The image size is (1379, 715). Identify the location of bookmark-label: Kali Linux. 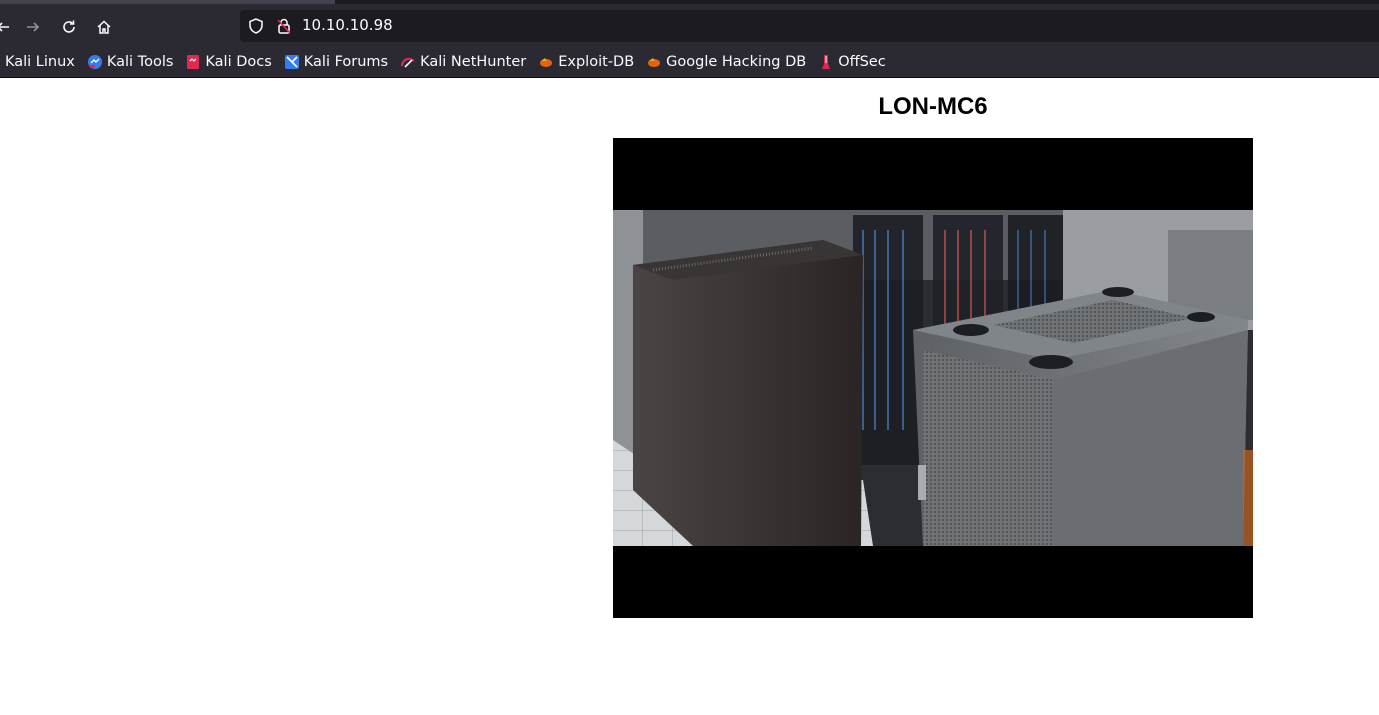
(40, 62).